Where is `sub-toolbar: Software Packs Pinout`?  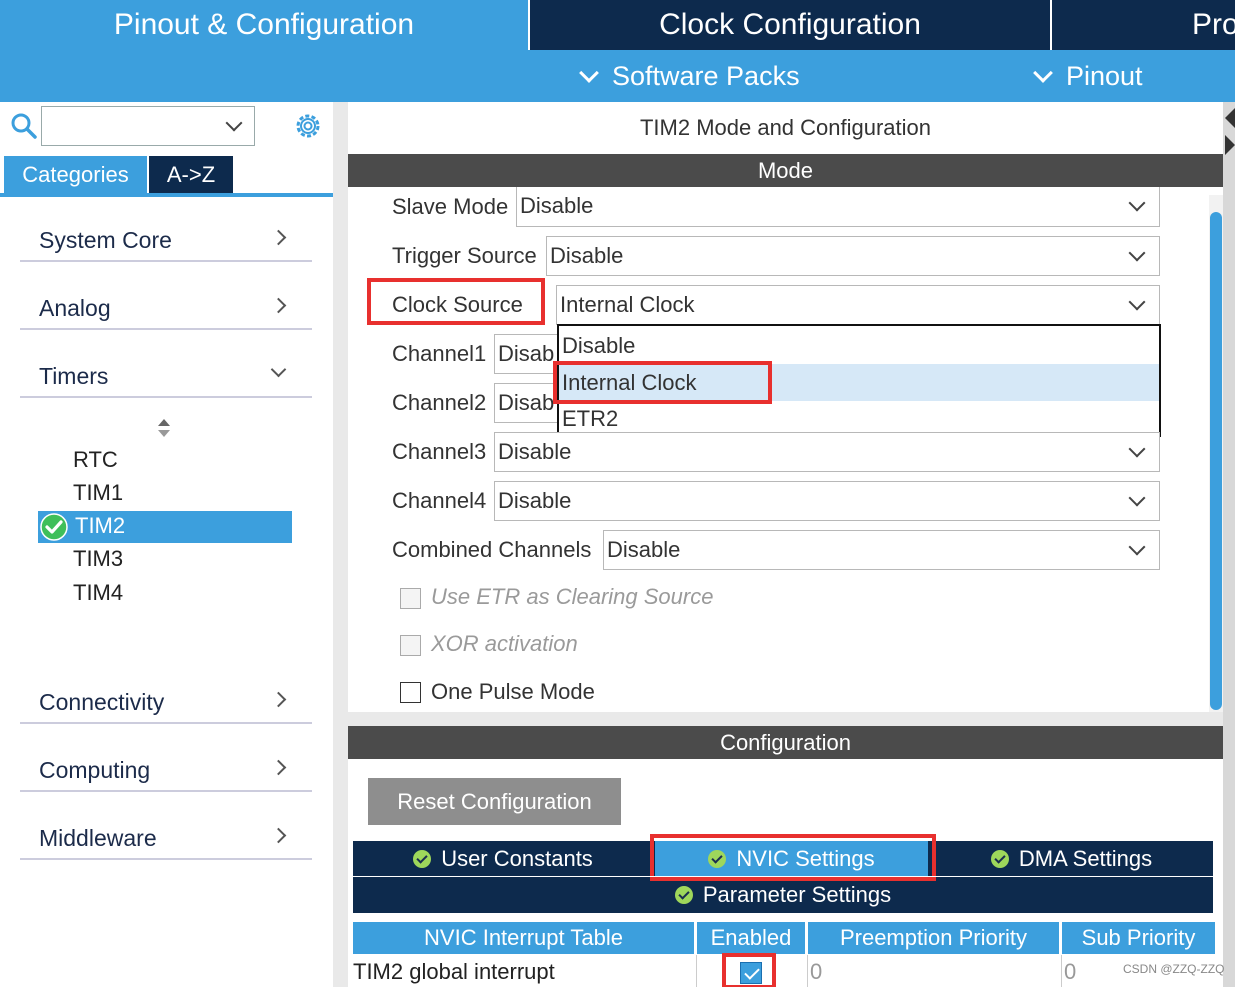 sub-toolbar: Software Packs Pinout is located at coordinates (617, 76).